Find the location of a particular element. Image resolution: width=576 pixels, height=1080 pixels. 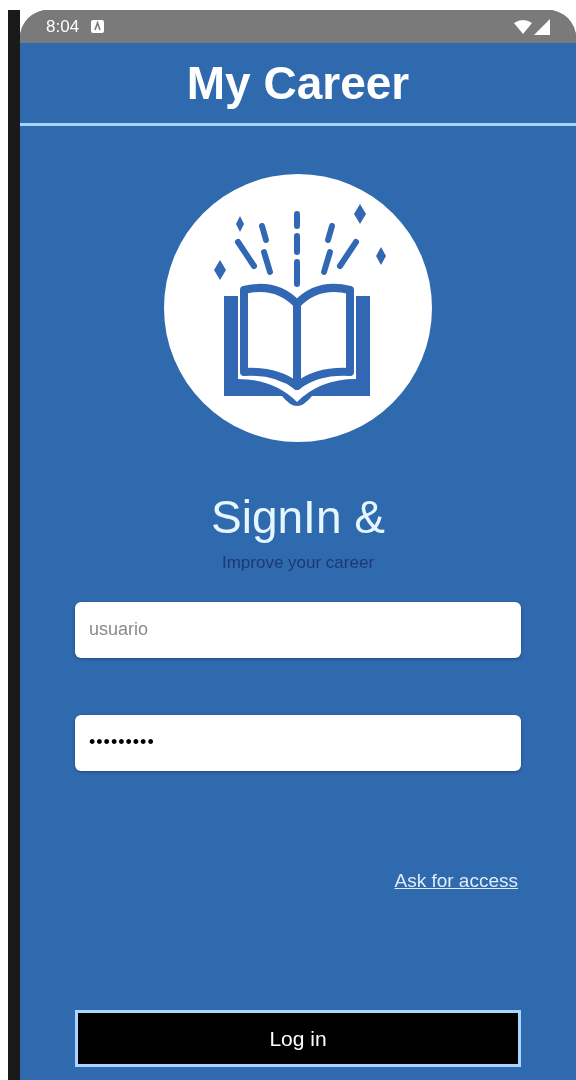

app-title: My Career is located at coordinates (298, 83).